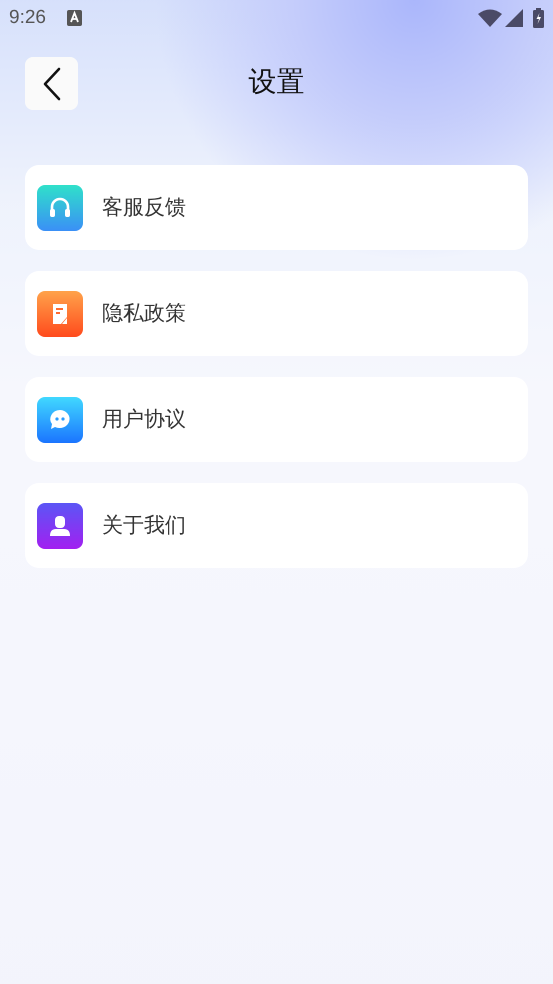 The height and width of the screenshot is (984, 553). Describe the element at coordinates (27, 18) in the screenshot. I see `status-time: 9:26` at that location.